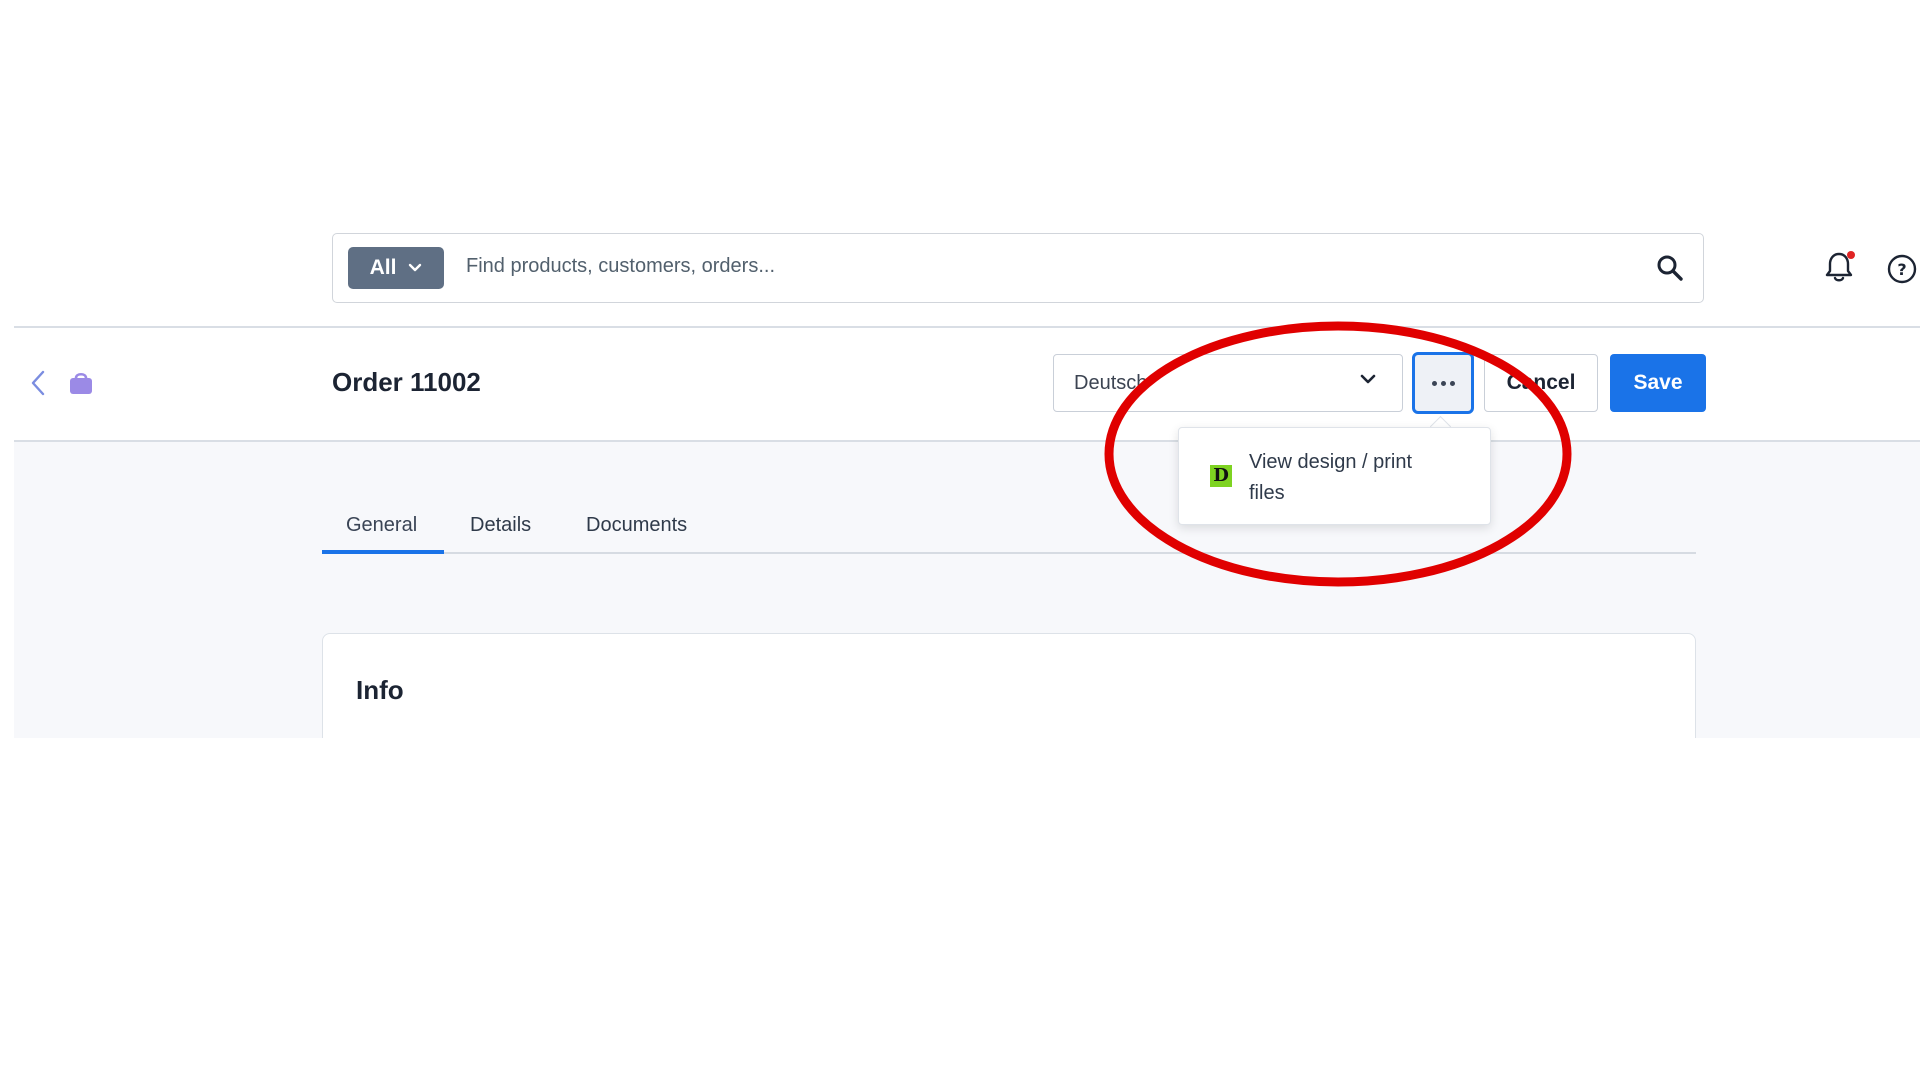 This screenshot has width=1920, height=1080. Describe the element at coordinates (636, 525) in the screenshot. I see `tab-documents: Documents` at that location.